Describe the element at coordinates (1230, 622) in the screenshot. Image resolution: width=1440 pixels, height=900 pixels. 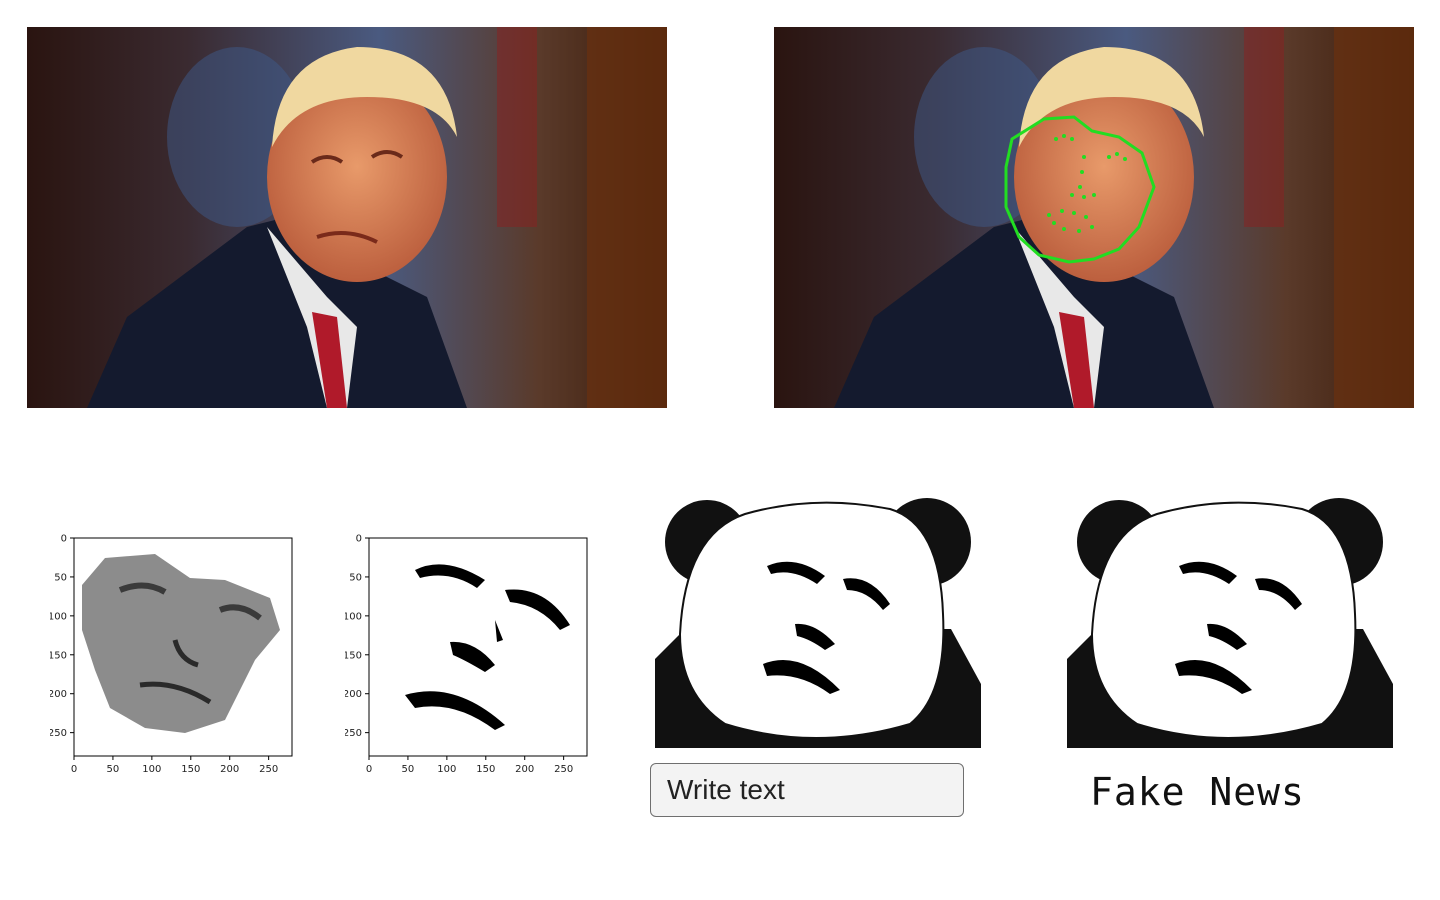
I see `panda-meme-result` at that location.